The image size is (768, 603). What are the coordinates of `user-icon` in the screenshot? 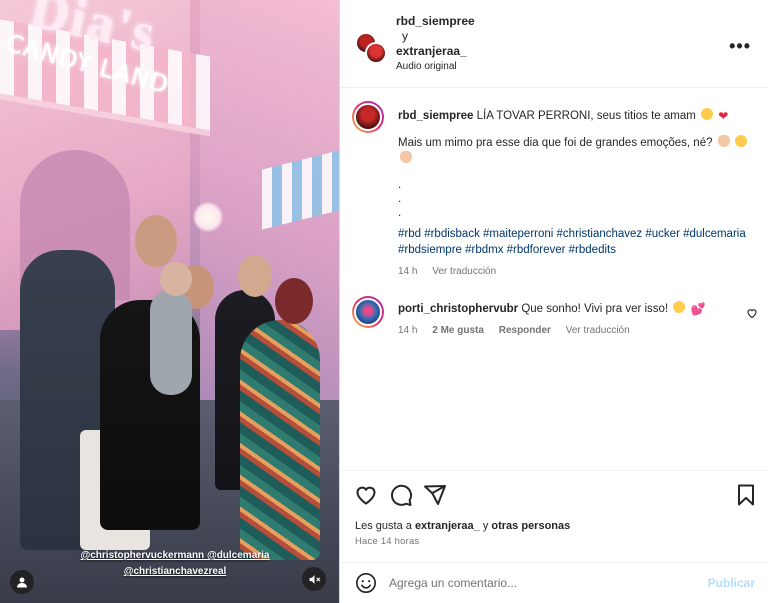 It's located at (22, 582).